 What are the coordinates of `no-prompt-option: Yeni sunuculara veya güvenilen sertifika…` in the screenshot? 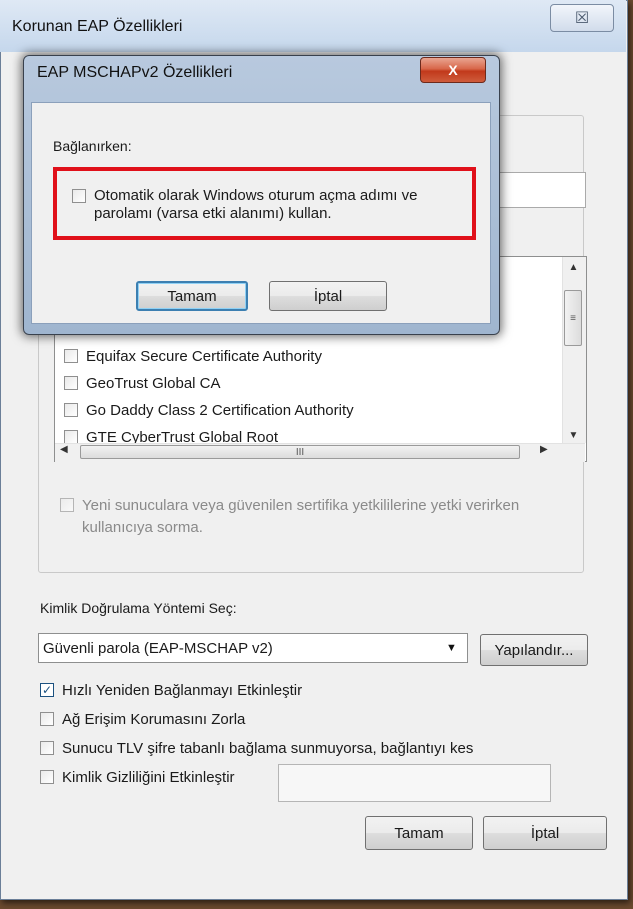 It's located at (310, 517).